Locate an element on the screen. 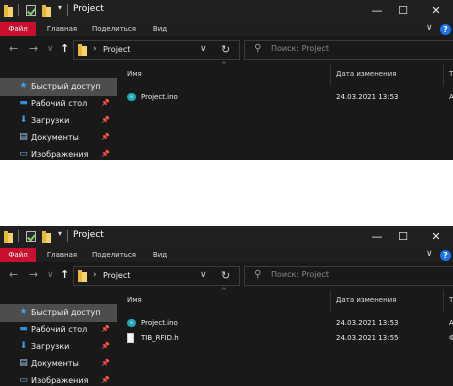 The height and width of the screenshot is (386, 453). file-row: TIB_RFID.h 24.03.2021 13:55 Ф is located at coordinates (285, 338).